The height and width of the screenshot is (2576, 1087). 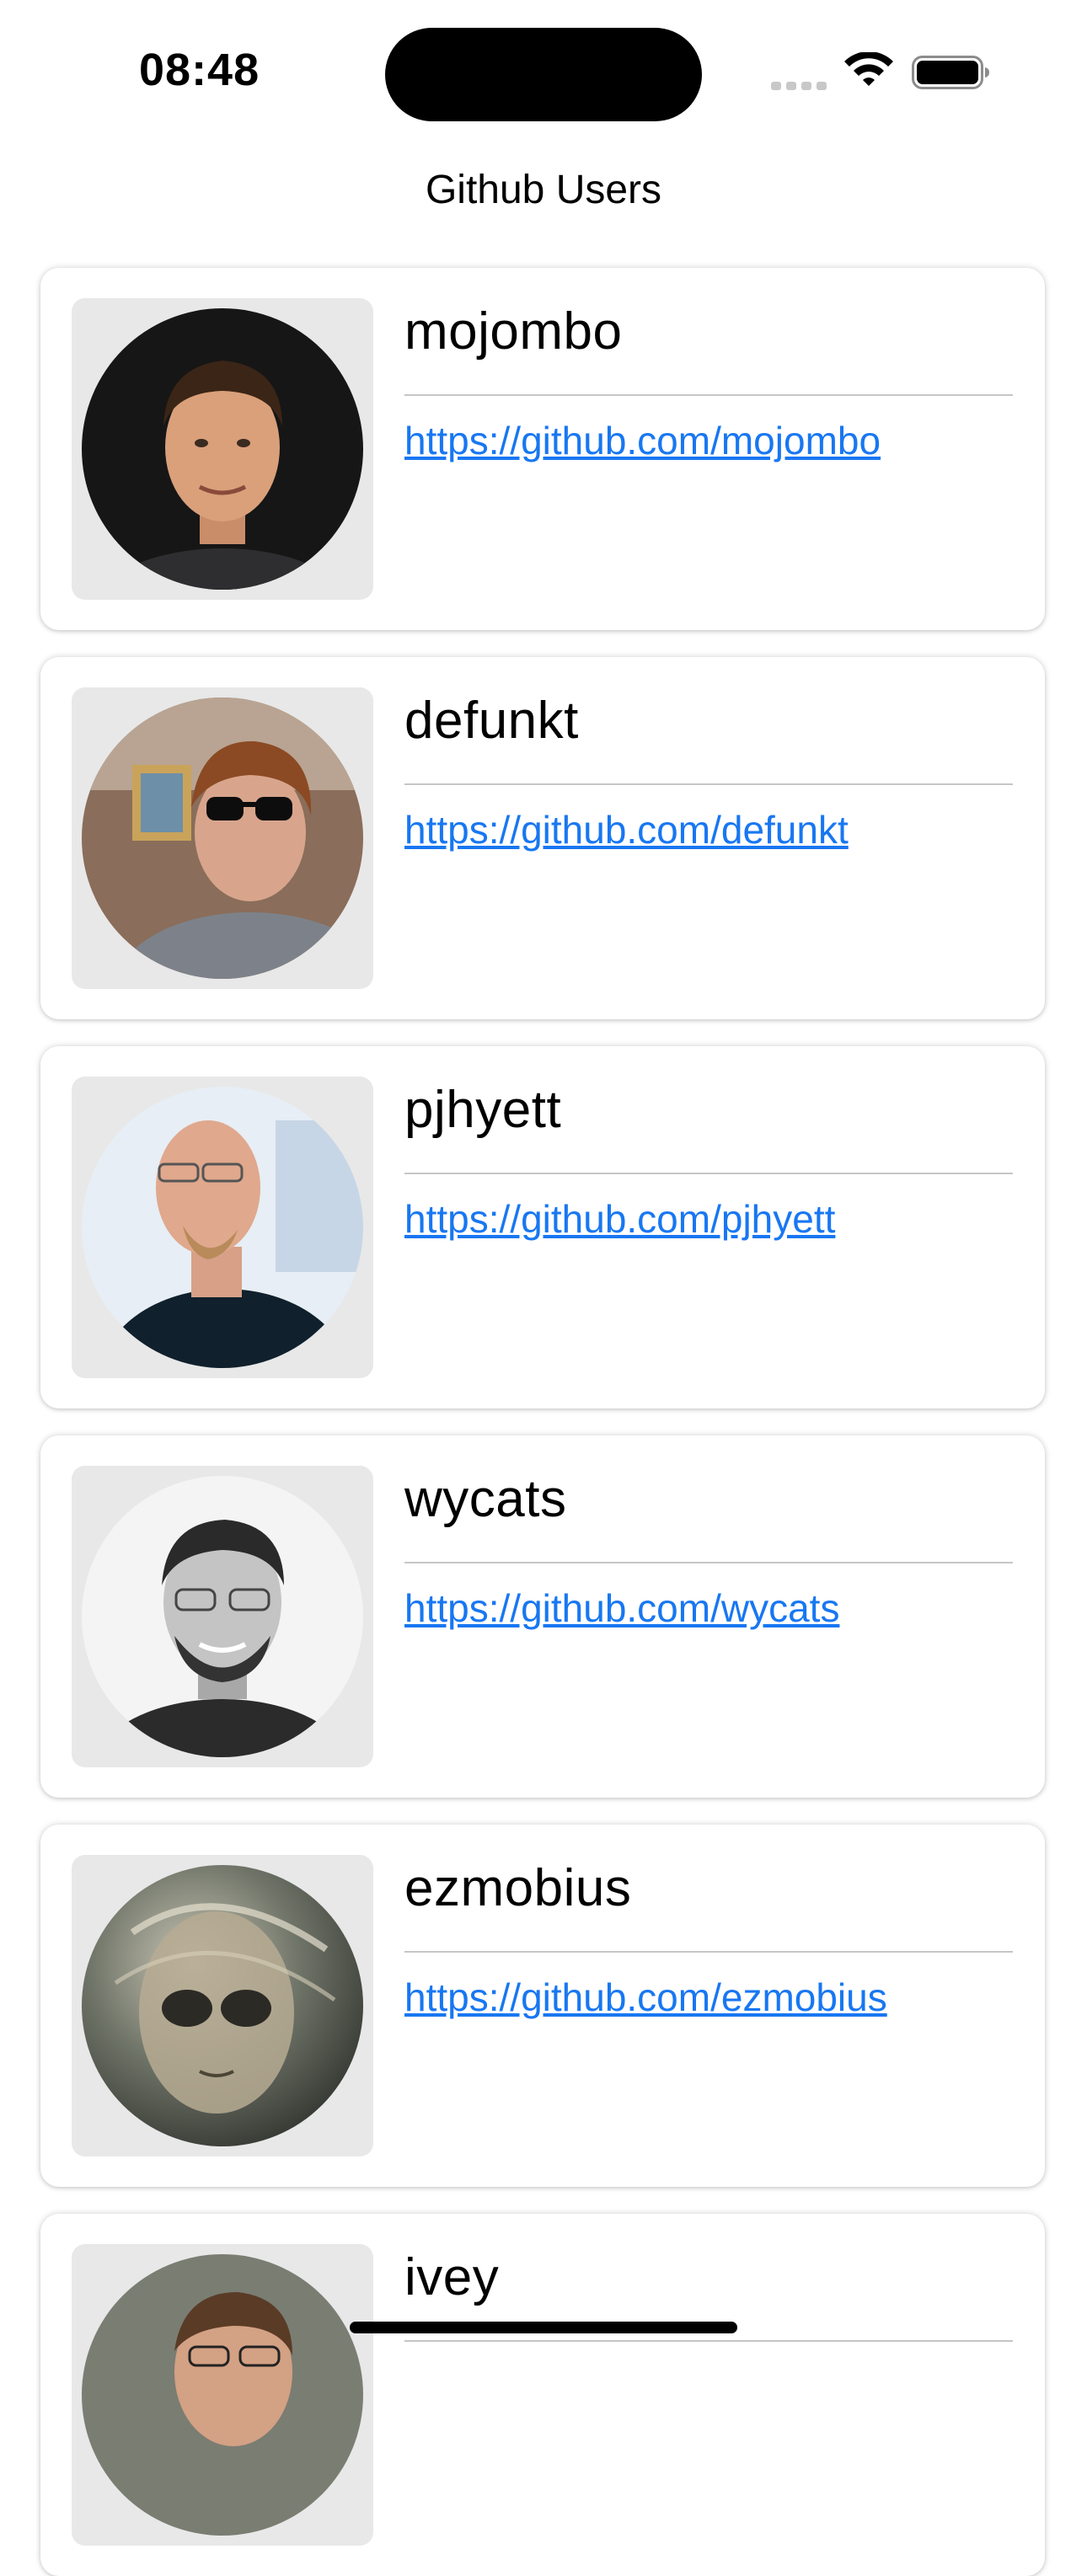 What do you see at coordinates (642, 440) in the screenshot?
I see `profile-link: https://github.com/mojombo` at bounding box center [642, 440].